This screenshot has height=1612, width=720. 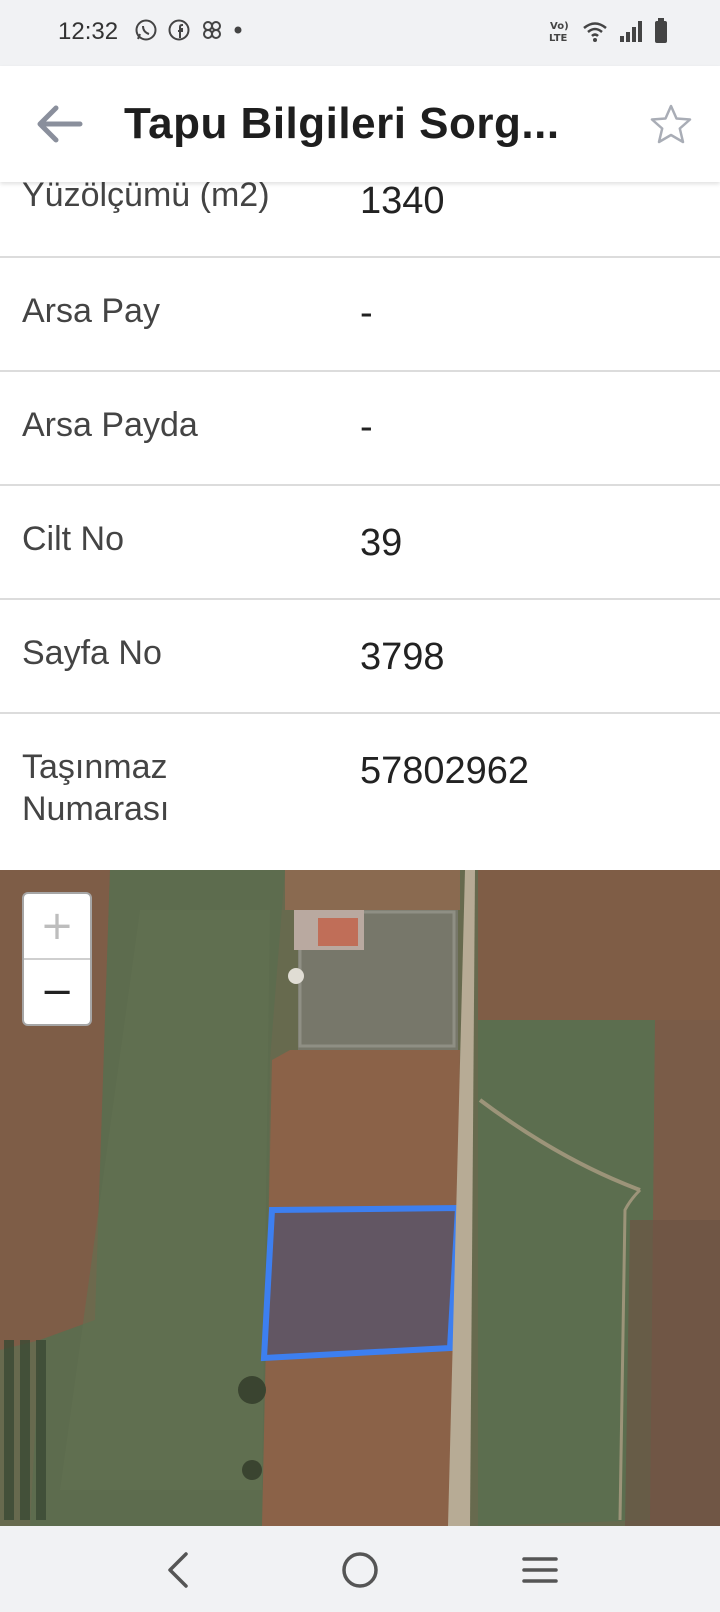 I want to click on signal-icon, so click(x=631, y=31).